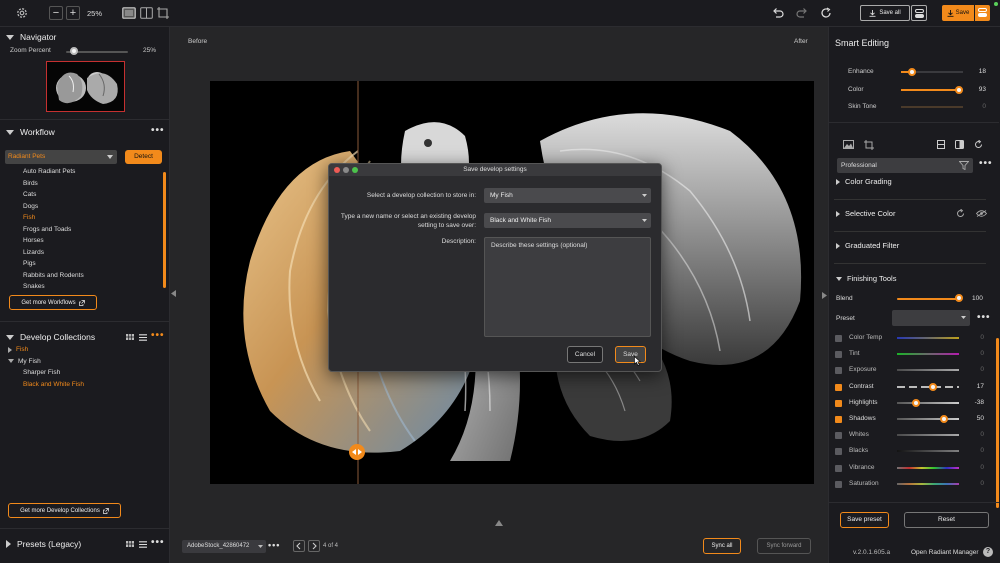 The height and width of the screenshot is (563, 1000). I want to click on reset-section-icon, so click(960, 214).